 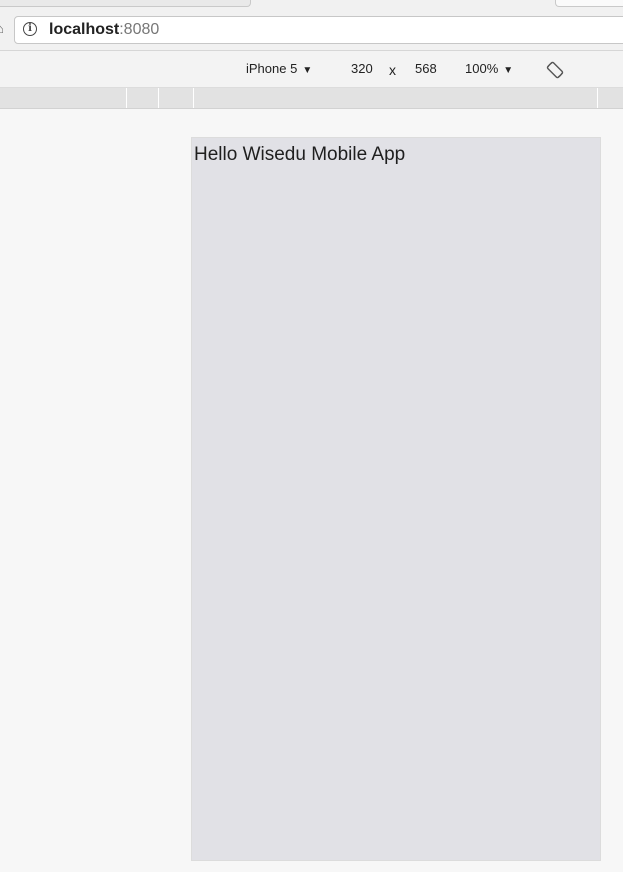 I want to click on zoom-select: 100% ▼, so click(x=489, y=70).